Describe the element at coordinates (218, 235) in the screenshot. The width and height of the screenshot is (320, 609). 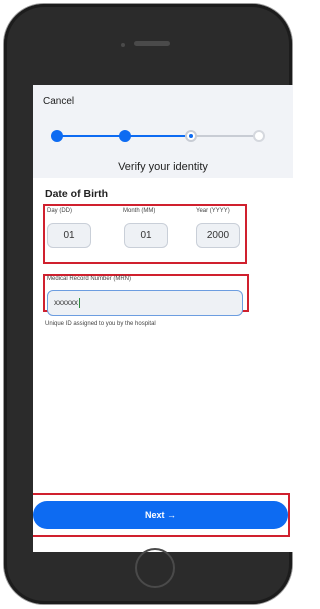
I see `year-field: 2000` at that location.